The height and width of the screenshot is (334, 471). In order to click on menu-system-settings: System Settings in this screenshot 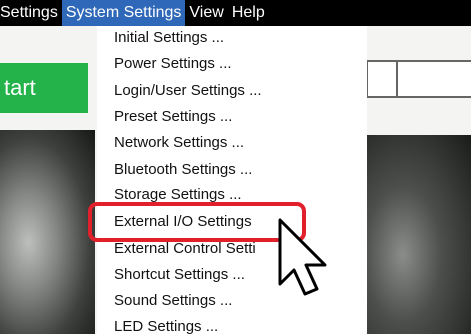, I will do `click(123, 13)`.